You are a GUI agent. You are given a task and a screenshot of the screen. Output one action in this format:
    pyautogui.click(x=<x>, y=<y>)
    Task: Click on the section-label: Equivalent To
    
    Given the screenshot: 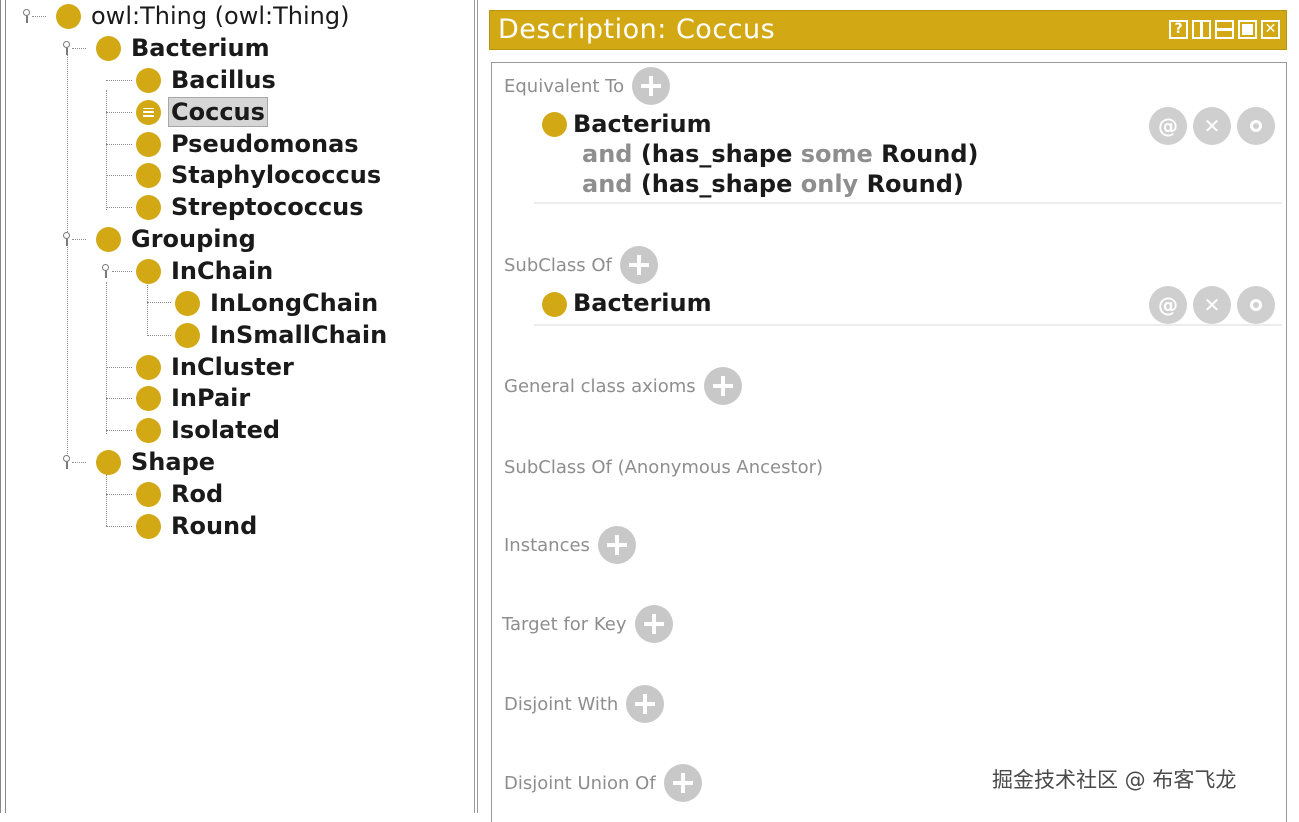 What is the action you would take?
    pyautogui.click(x=564, y=86)
    